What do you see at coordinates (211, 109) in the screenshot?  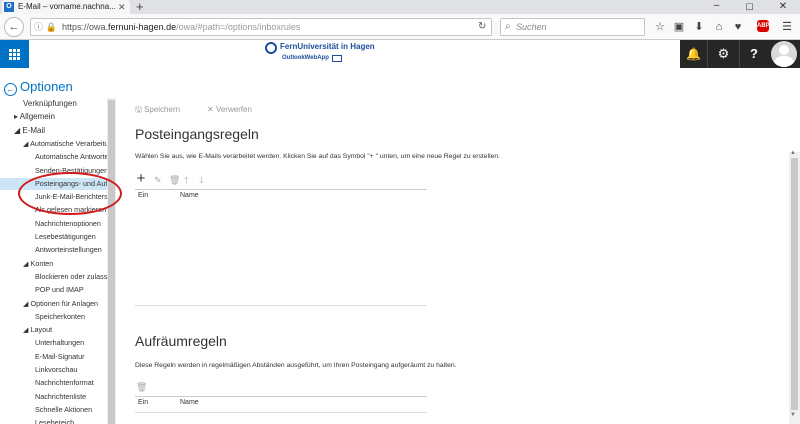 I see `discard-icon: ✕` at bounding box center [211, 109].